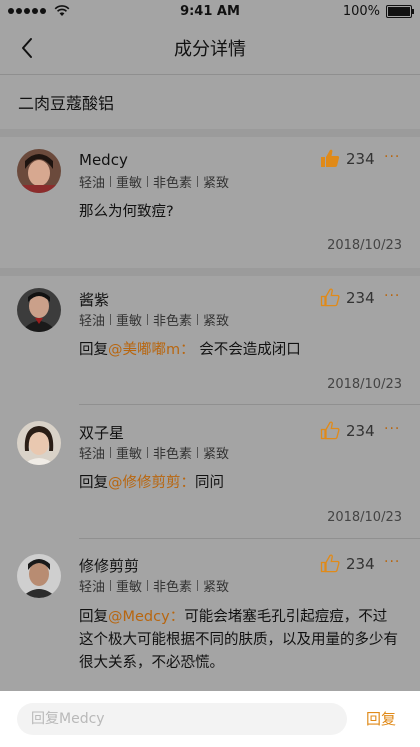  What do you see at coordinates (239, 212) in the screenshot?
I see `comment-text: 那么为何致痘?` at bounding box center [239, 212].